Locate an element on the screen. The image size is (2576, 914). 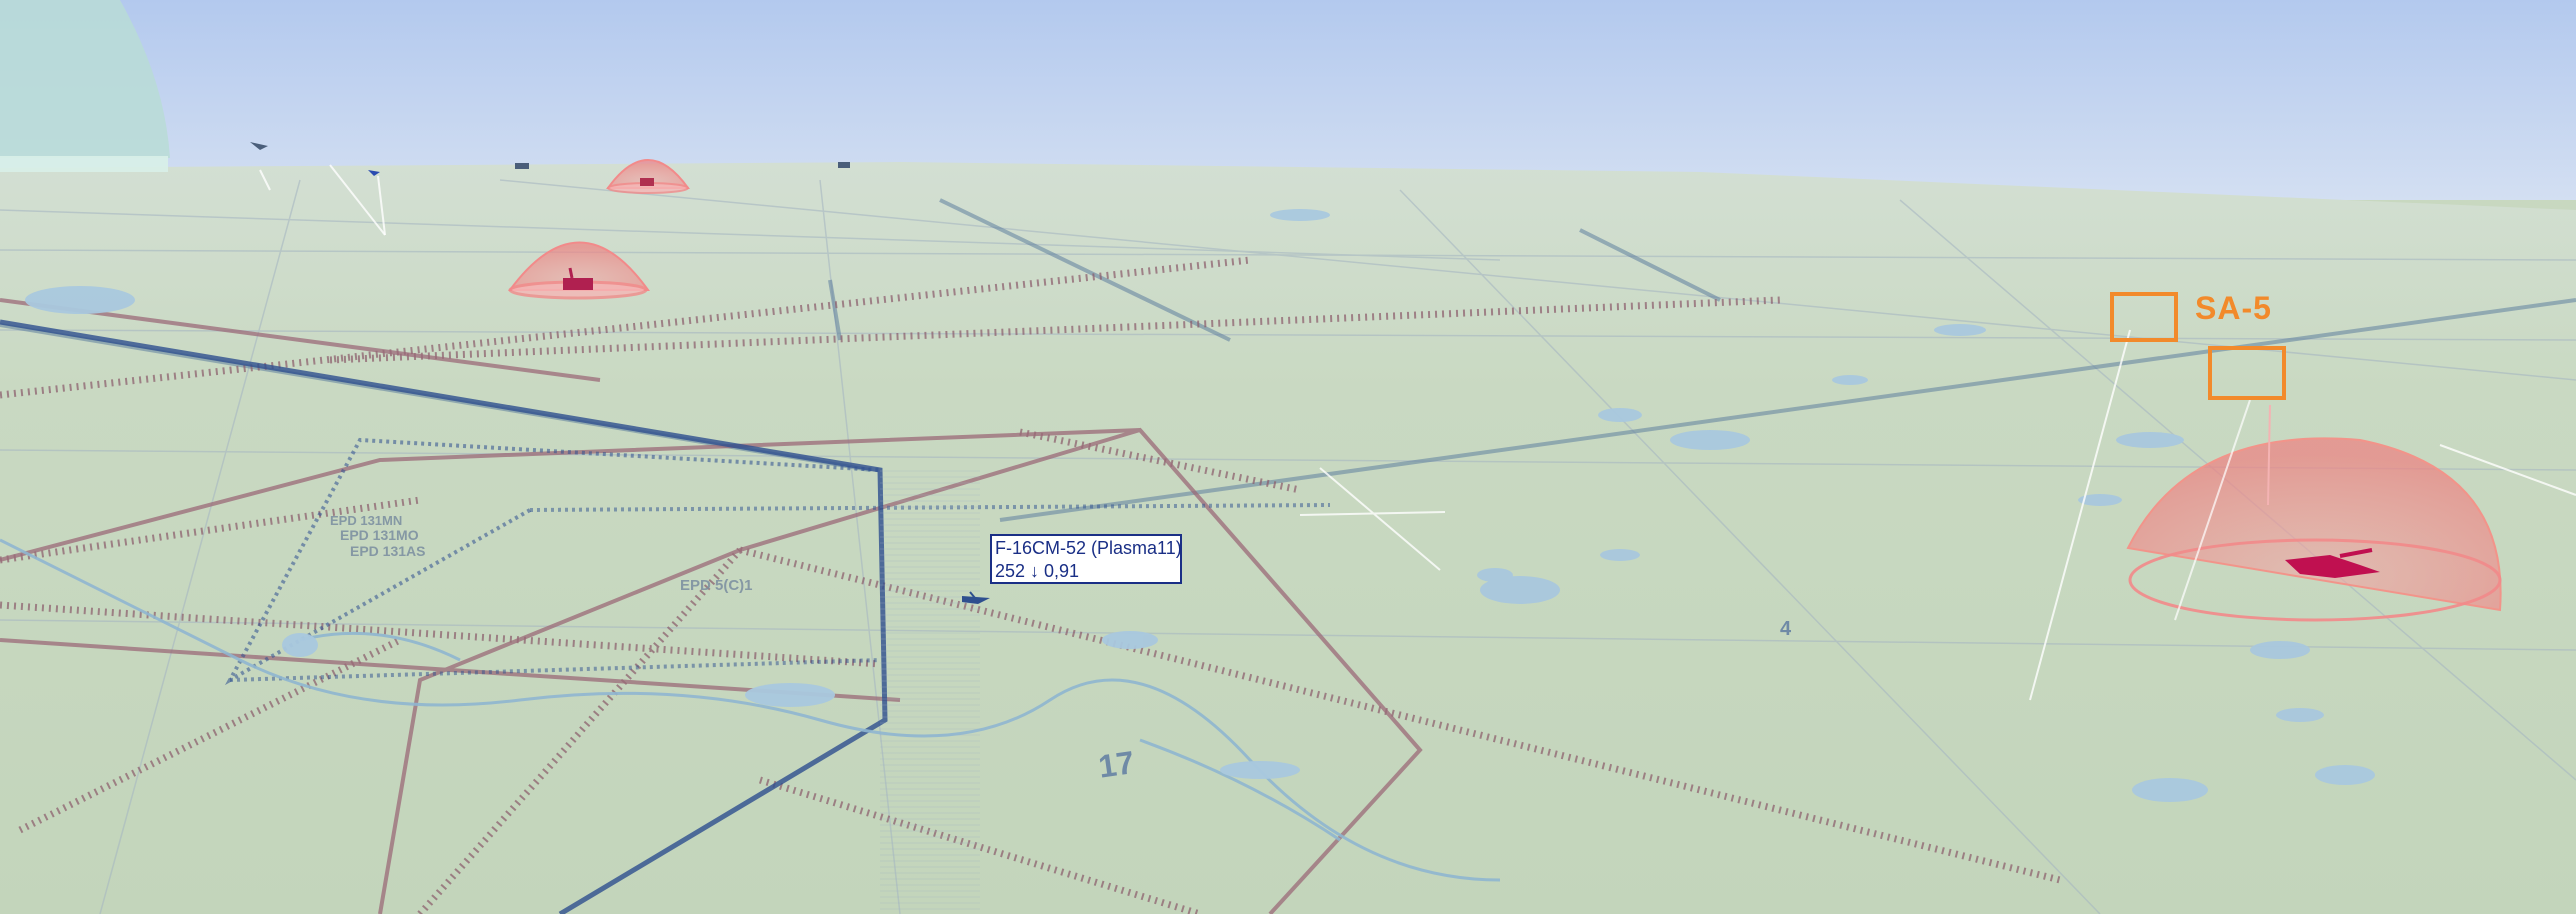
threat-label: SA-5 is located at coordinates (2233, 308).